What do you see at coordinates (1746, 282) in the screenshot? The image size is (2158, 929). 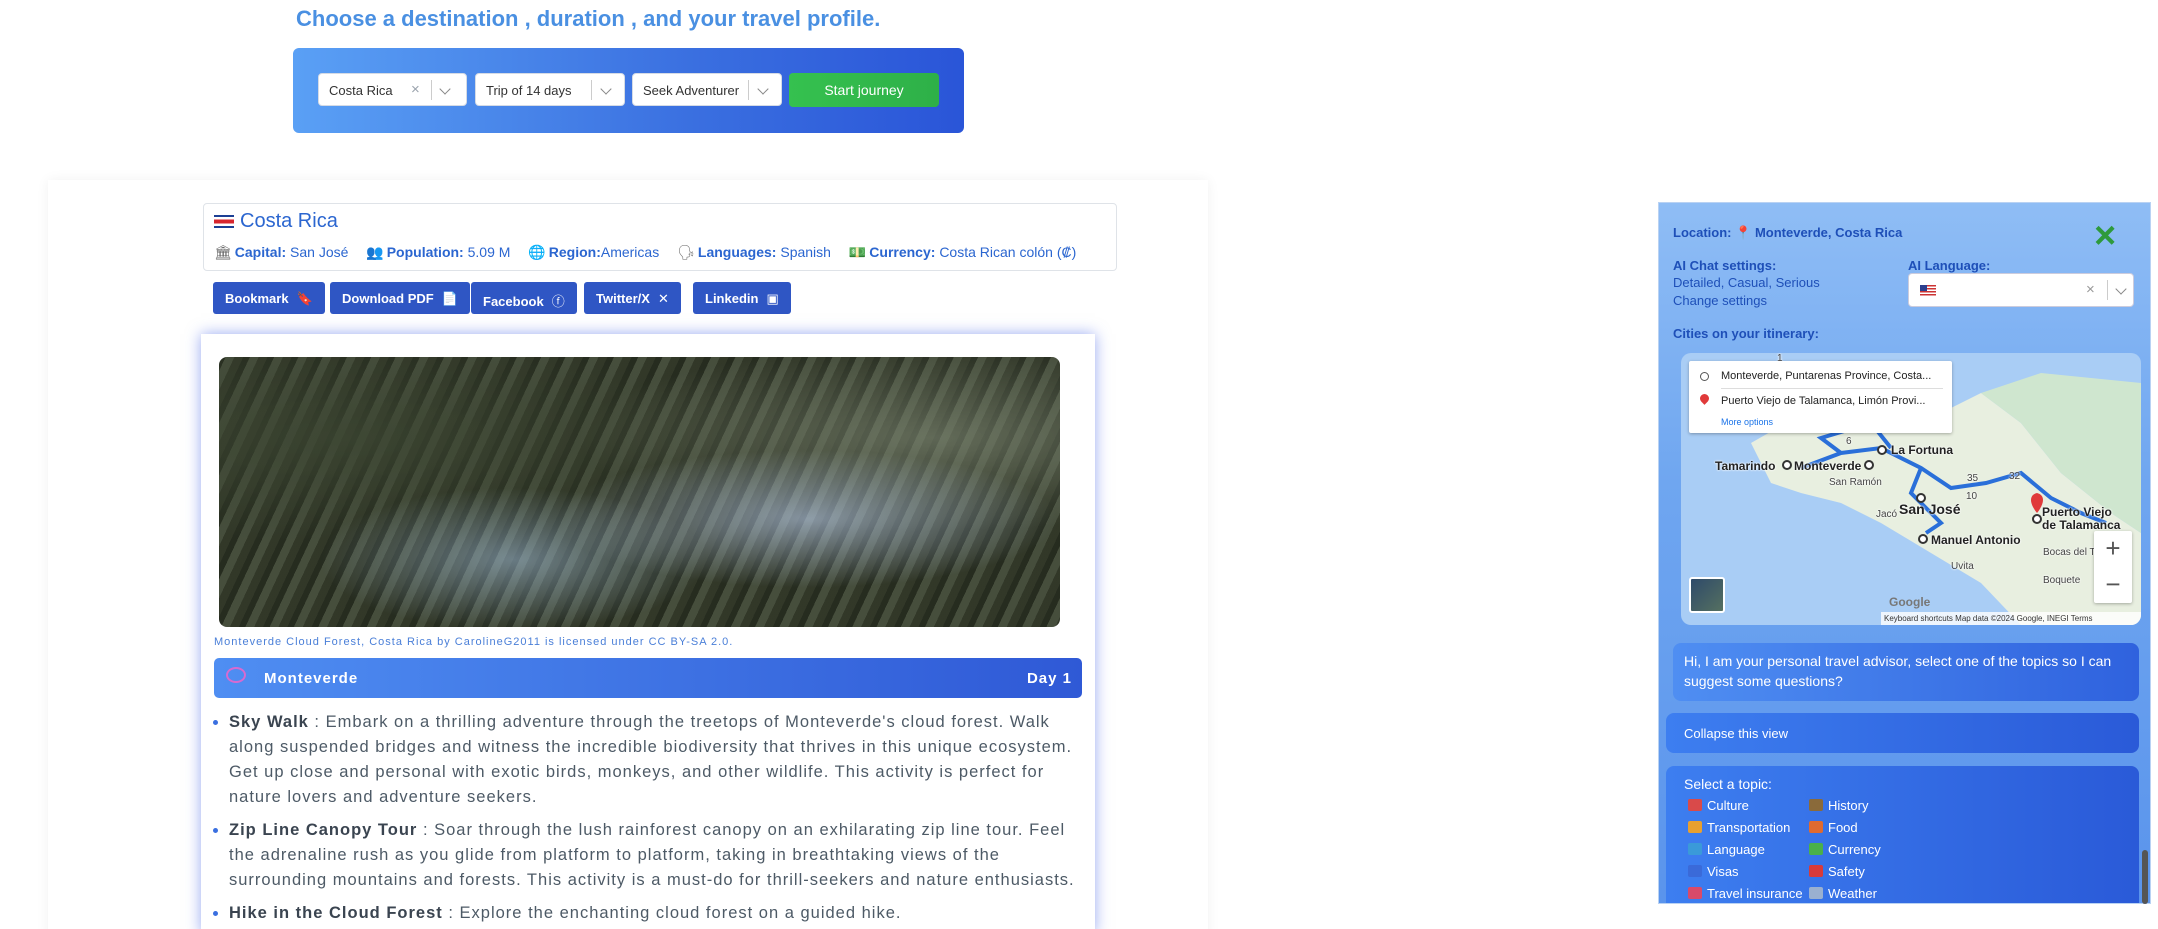 I see `chat-settings-values: Detailed, Casual, Serious` at bounding box center [1746, 282].